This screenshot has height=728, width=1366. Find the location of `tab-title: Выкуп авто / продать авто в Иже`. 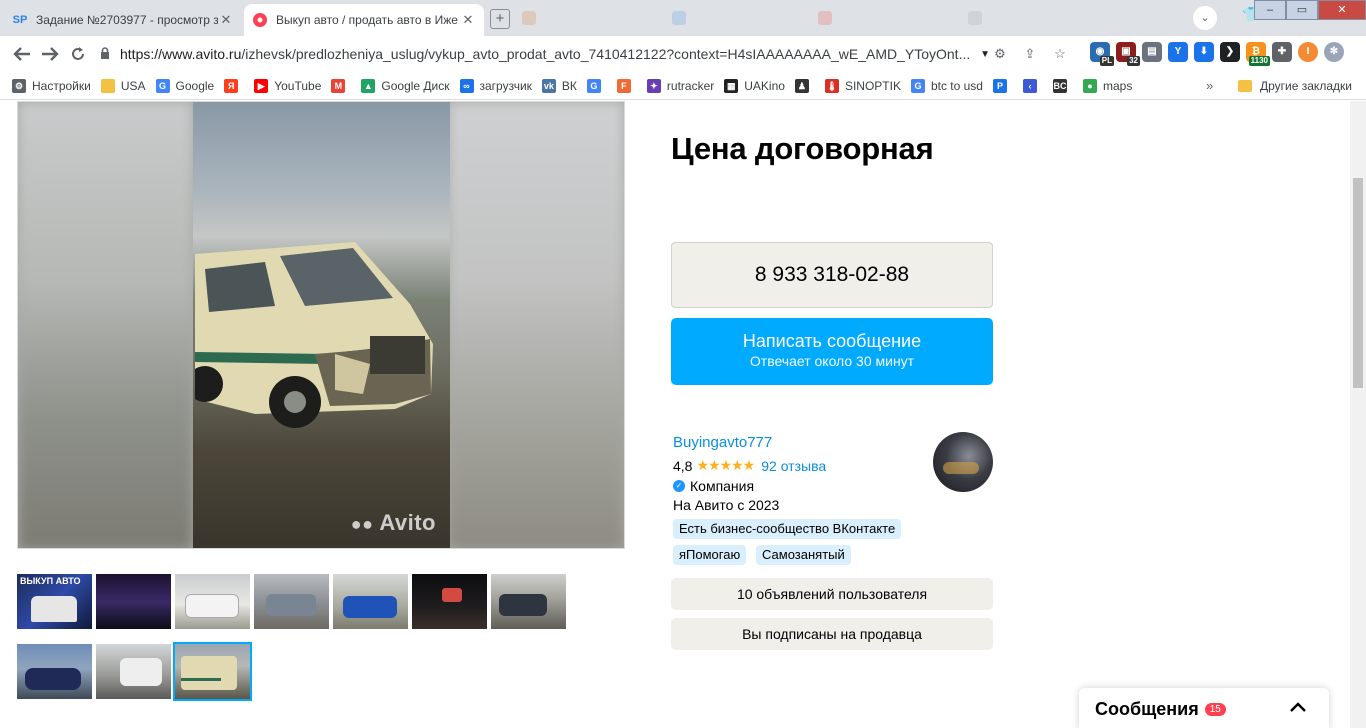

tab-title: Выкуп авто / продать авто в Иже is located at coordinates (367, 20).